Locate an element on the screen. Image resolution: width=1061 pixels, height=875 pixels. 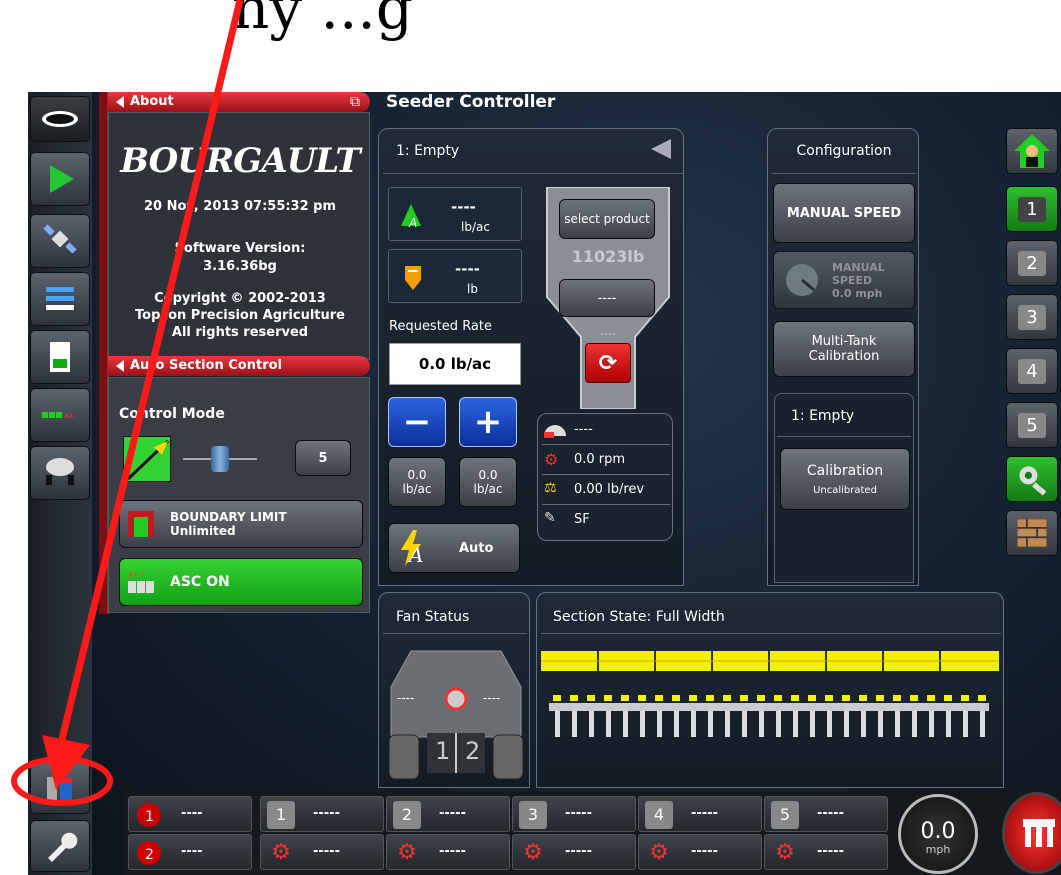
section-bars-icon: xx is located at coordinates (58, 415).